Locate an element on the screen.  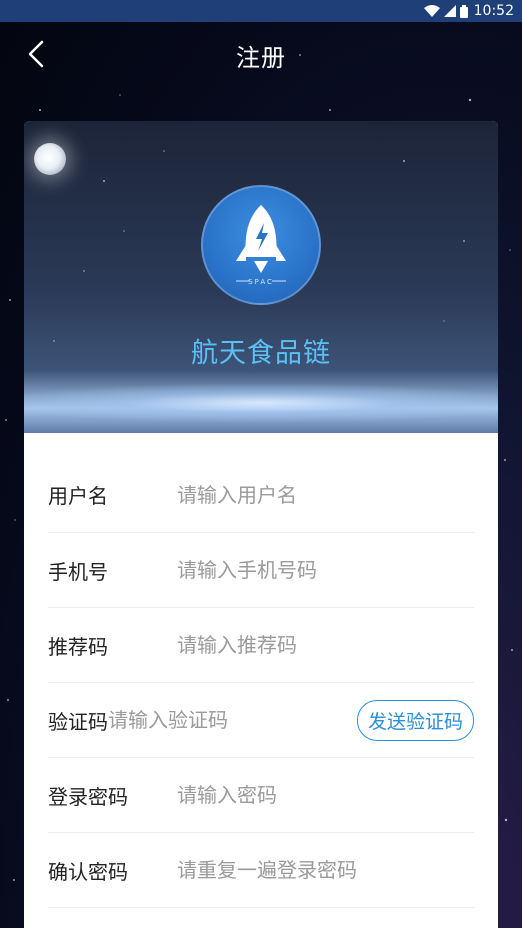
referral-label: 推荐码 is located at coordinates (78, 646).